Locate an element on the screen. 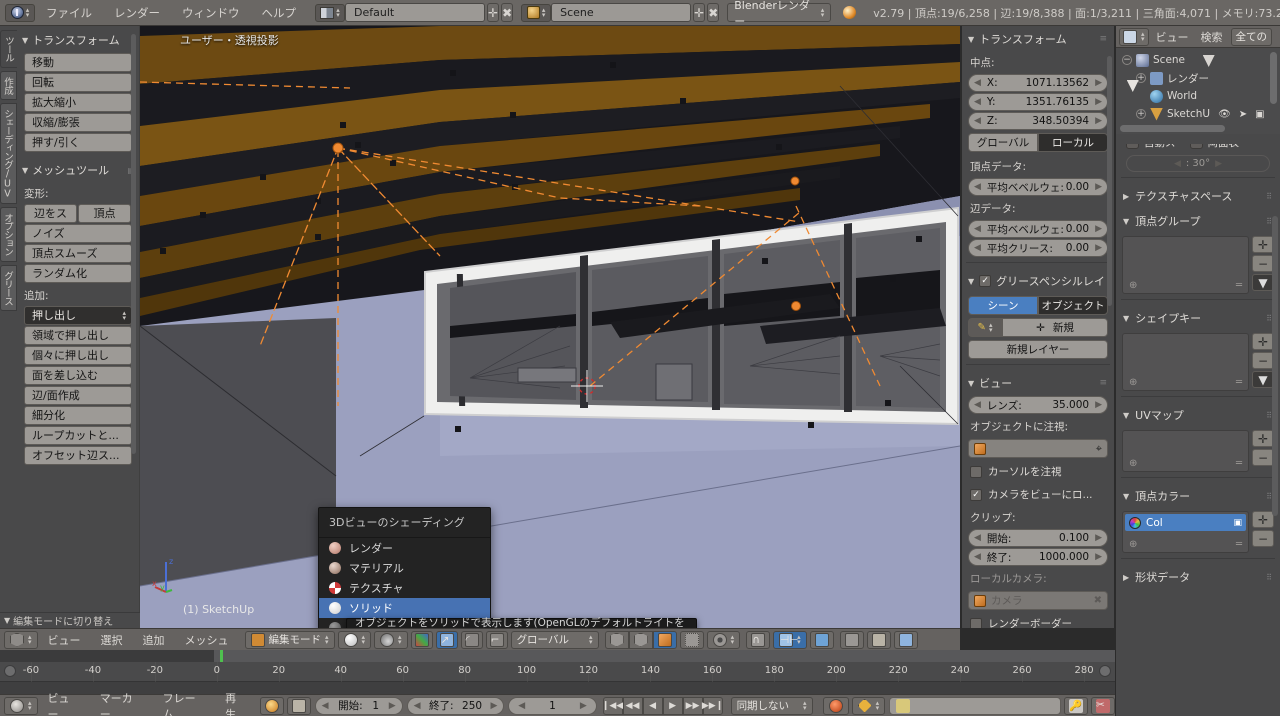 The height and width of the screenshot is (716, 1280). timeline-playback-menu: 再生 is located at coordinates (235, 703).